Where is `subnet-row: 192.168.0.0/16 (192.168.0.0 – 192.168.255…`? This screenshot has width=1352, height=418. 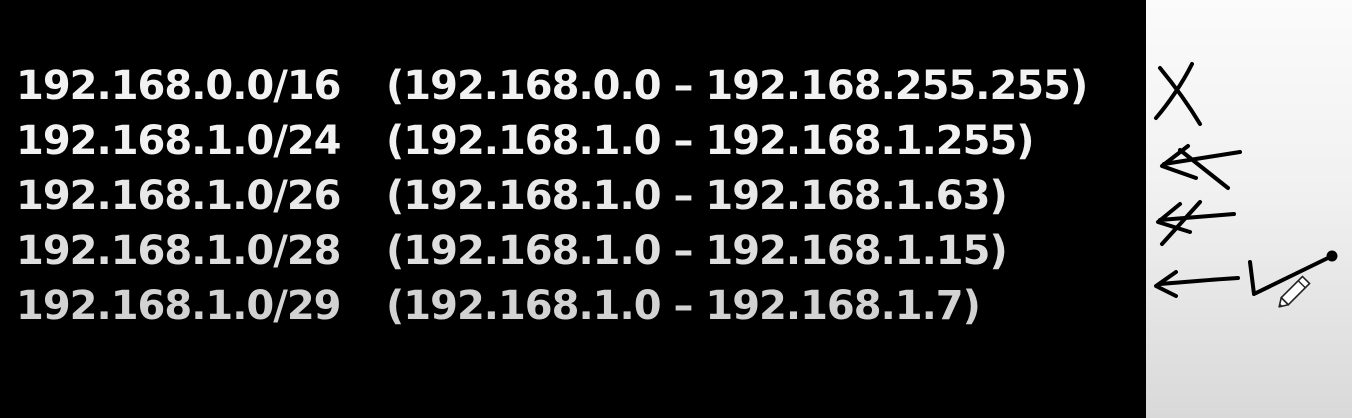
subnet-row: 192.168.0.0/16 (192.168.0.0 – 192.168.255… is located at coordinates (578, 86).